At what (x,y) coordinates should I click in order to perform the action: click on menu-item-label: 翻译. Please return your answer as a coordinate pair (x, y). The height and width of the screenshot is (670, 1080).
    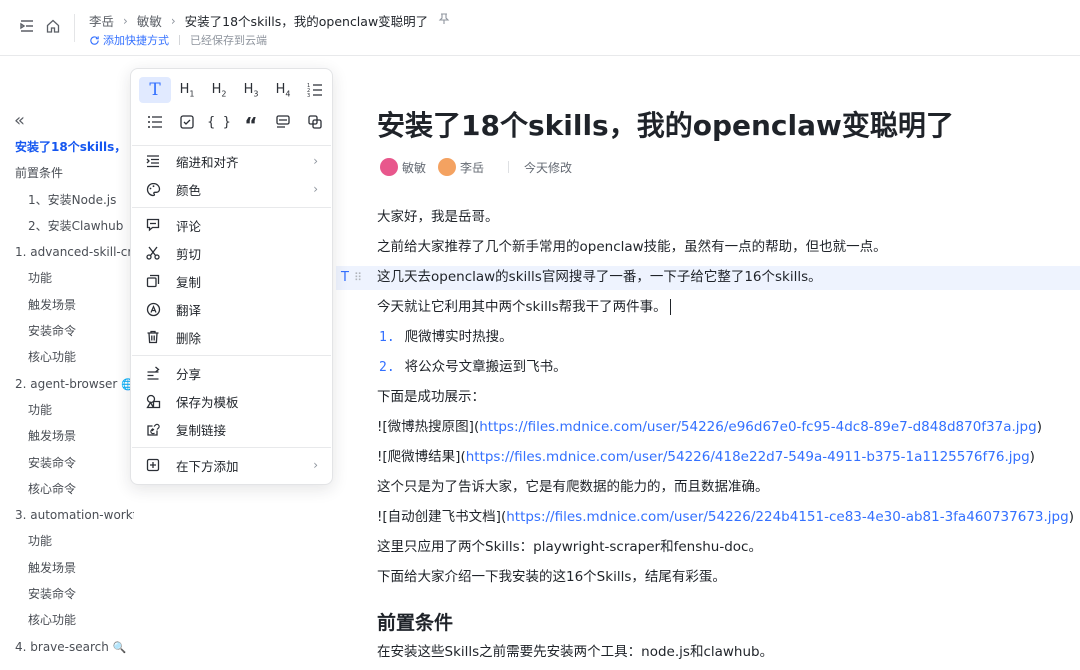
    Looking at the image, I should click on (189, 310).